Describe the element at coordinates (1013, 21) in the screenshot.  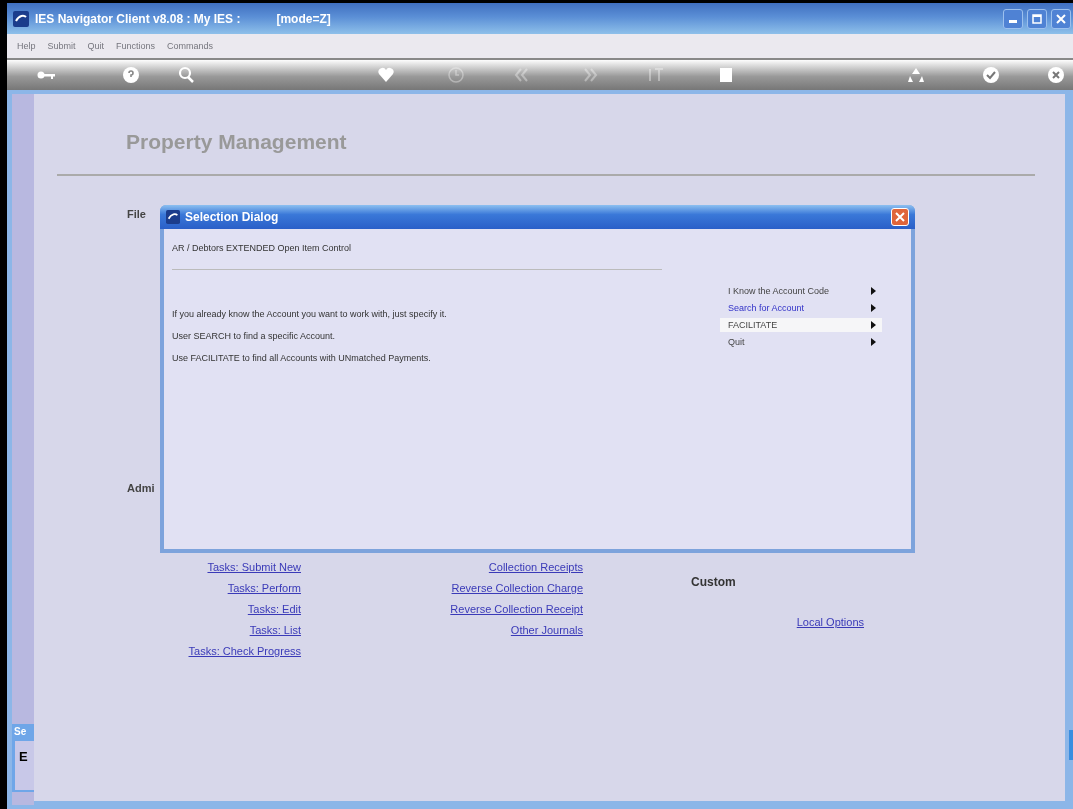
I see `minimize-icon` at that location.